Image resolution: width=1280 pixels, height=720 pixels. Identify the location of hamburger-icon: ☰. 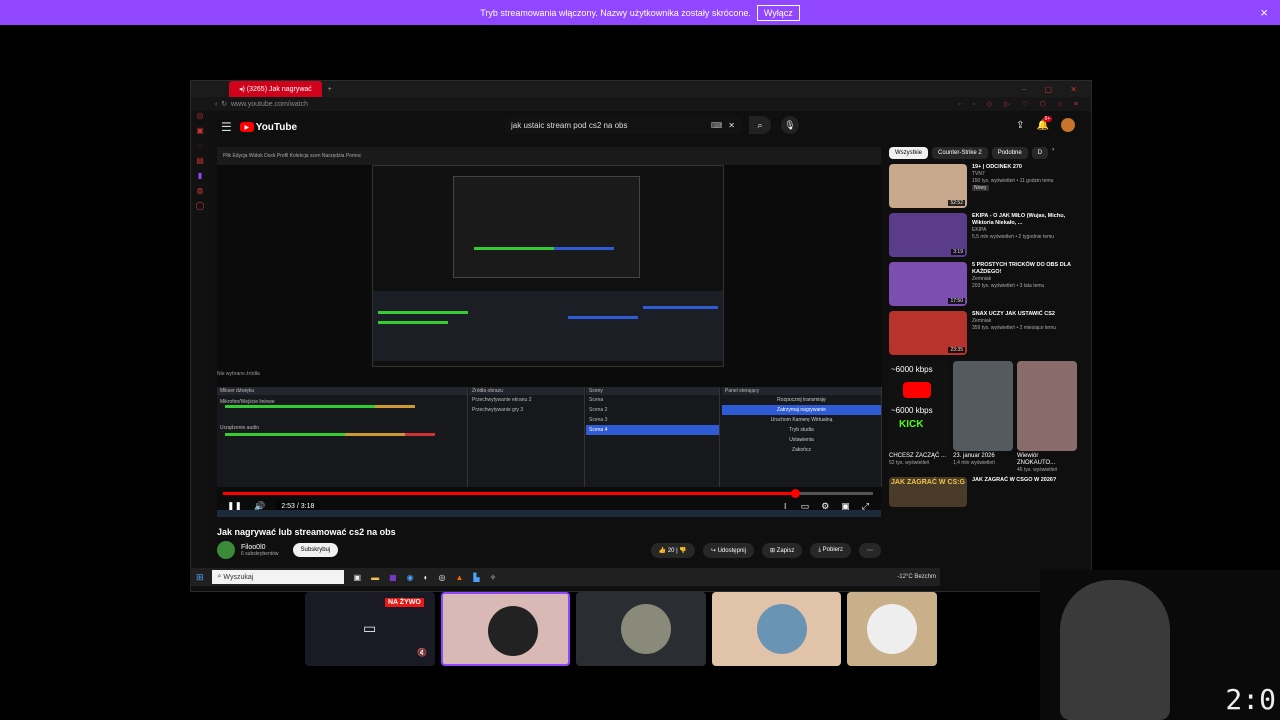
(226, 127).